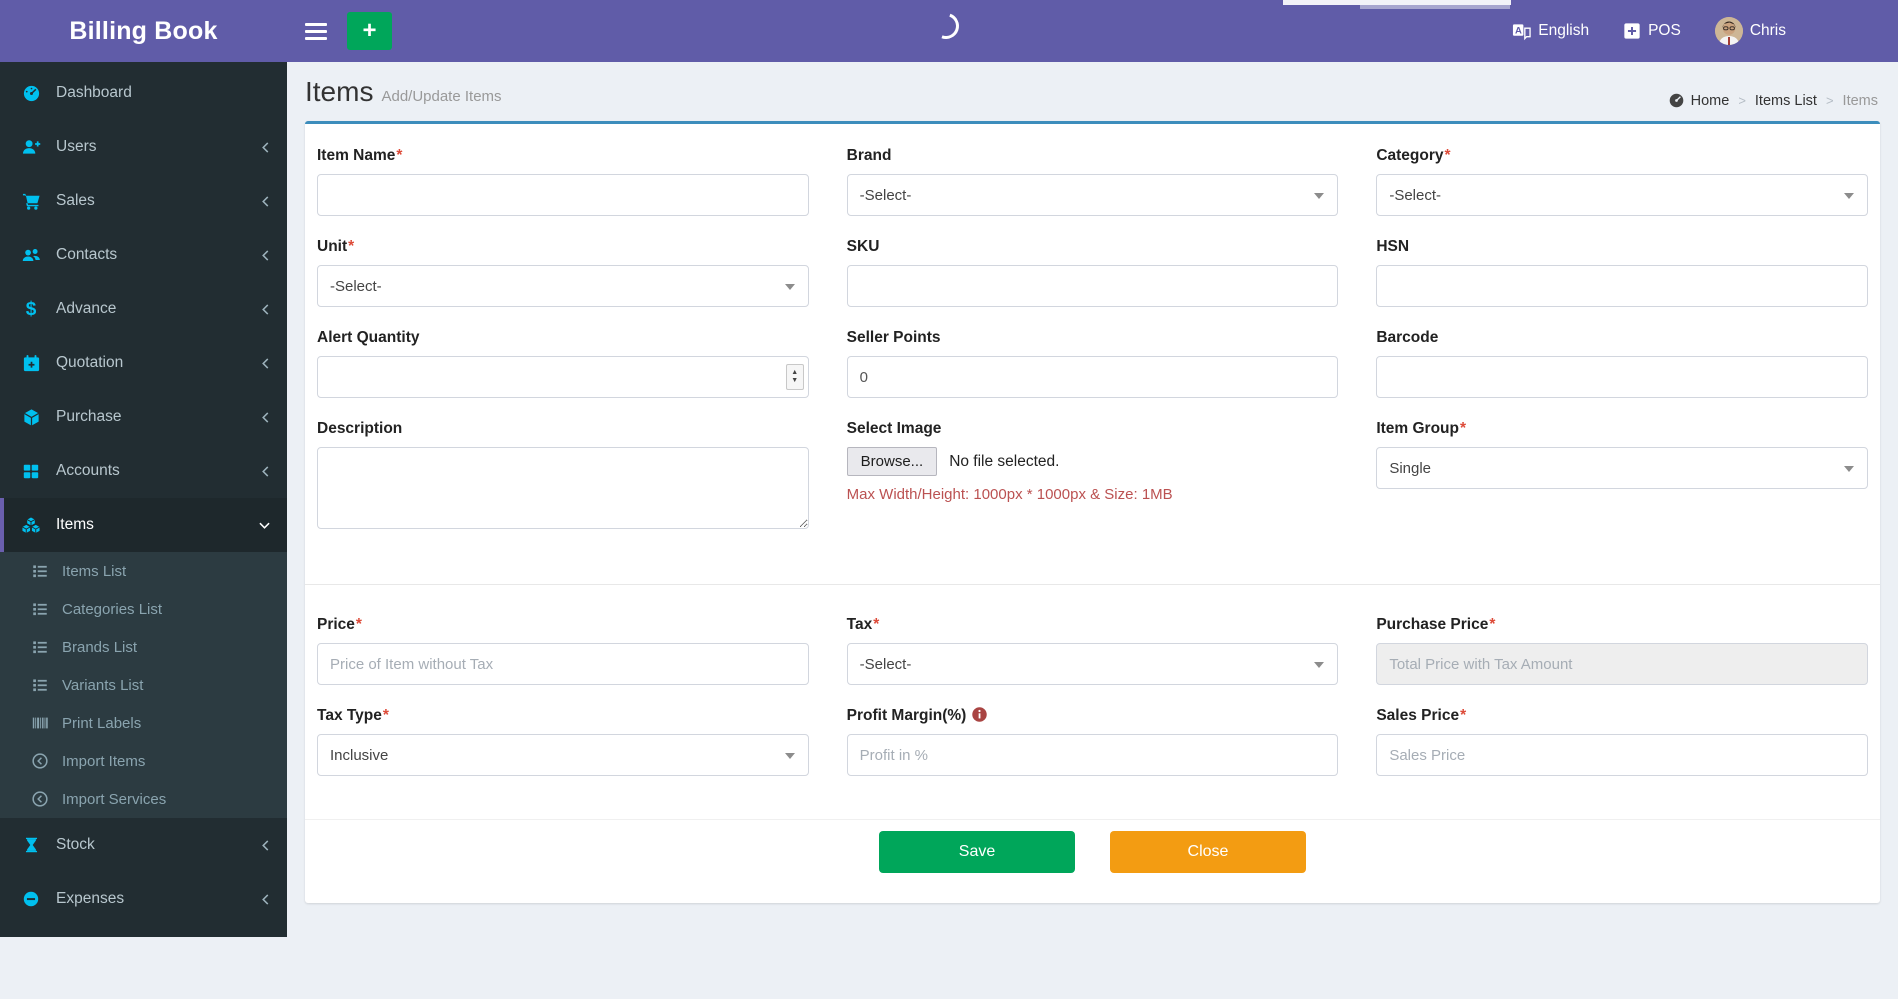 This screenshot has height=999, width=1898. Describe the element at coordinates (143, 309) in the screenshot. I see `sidebar-item-advance: $ Advance` at that location.